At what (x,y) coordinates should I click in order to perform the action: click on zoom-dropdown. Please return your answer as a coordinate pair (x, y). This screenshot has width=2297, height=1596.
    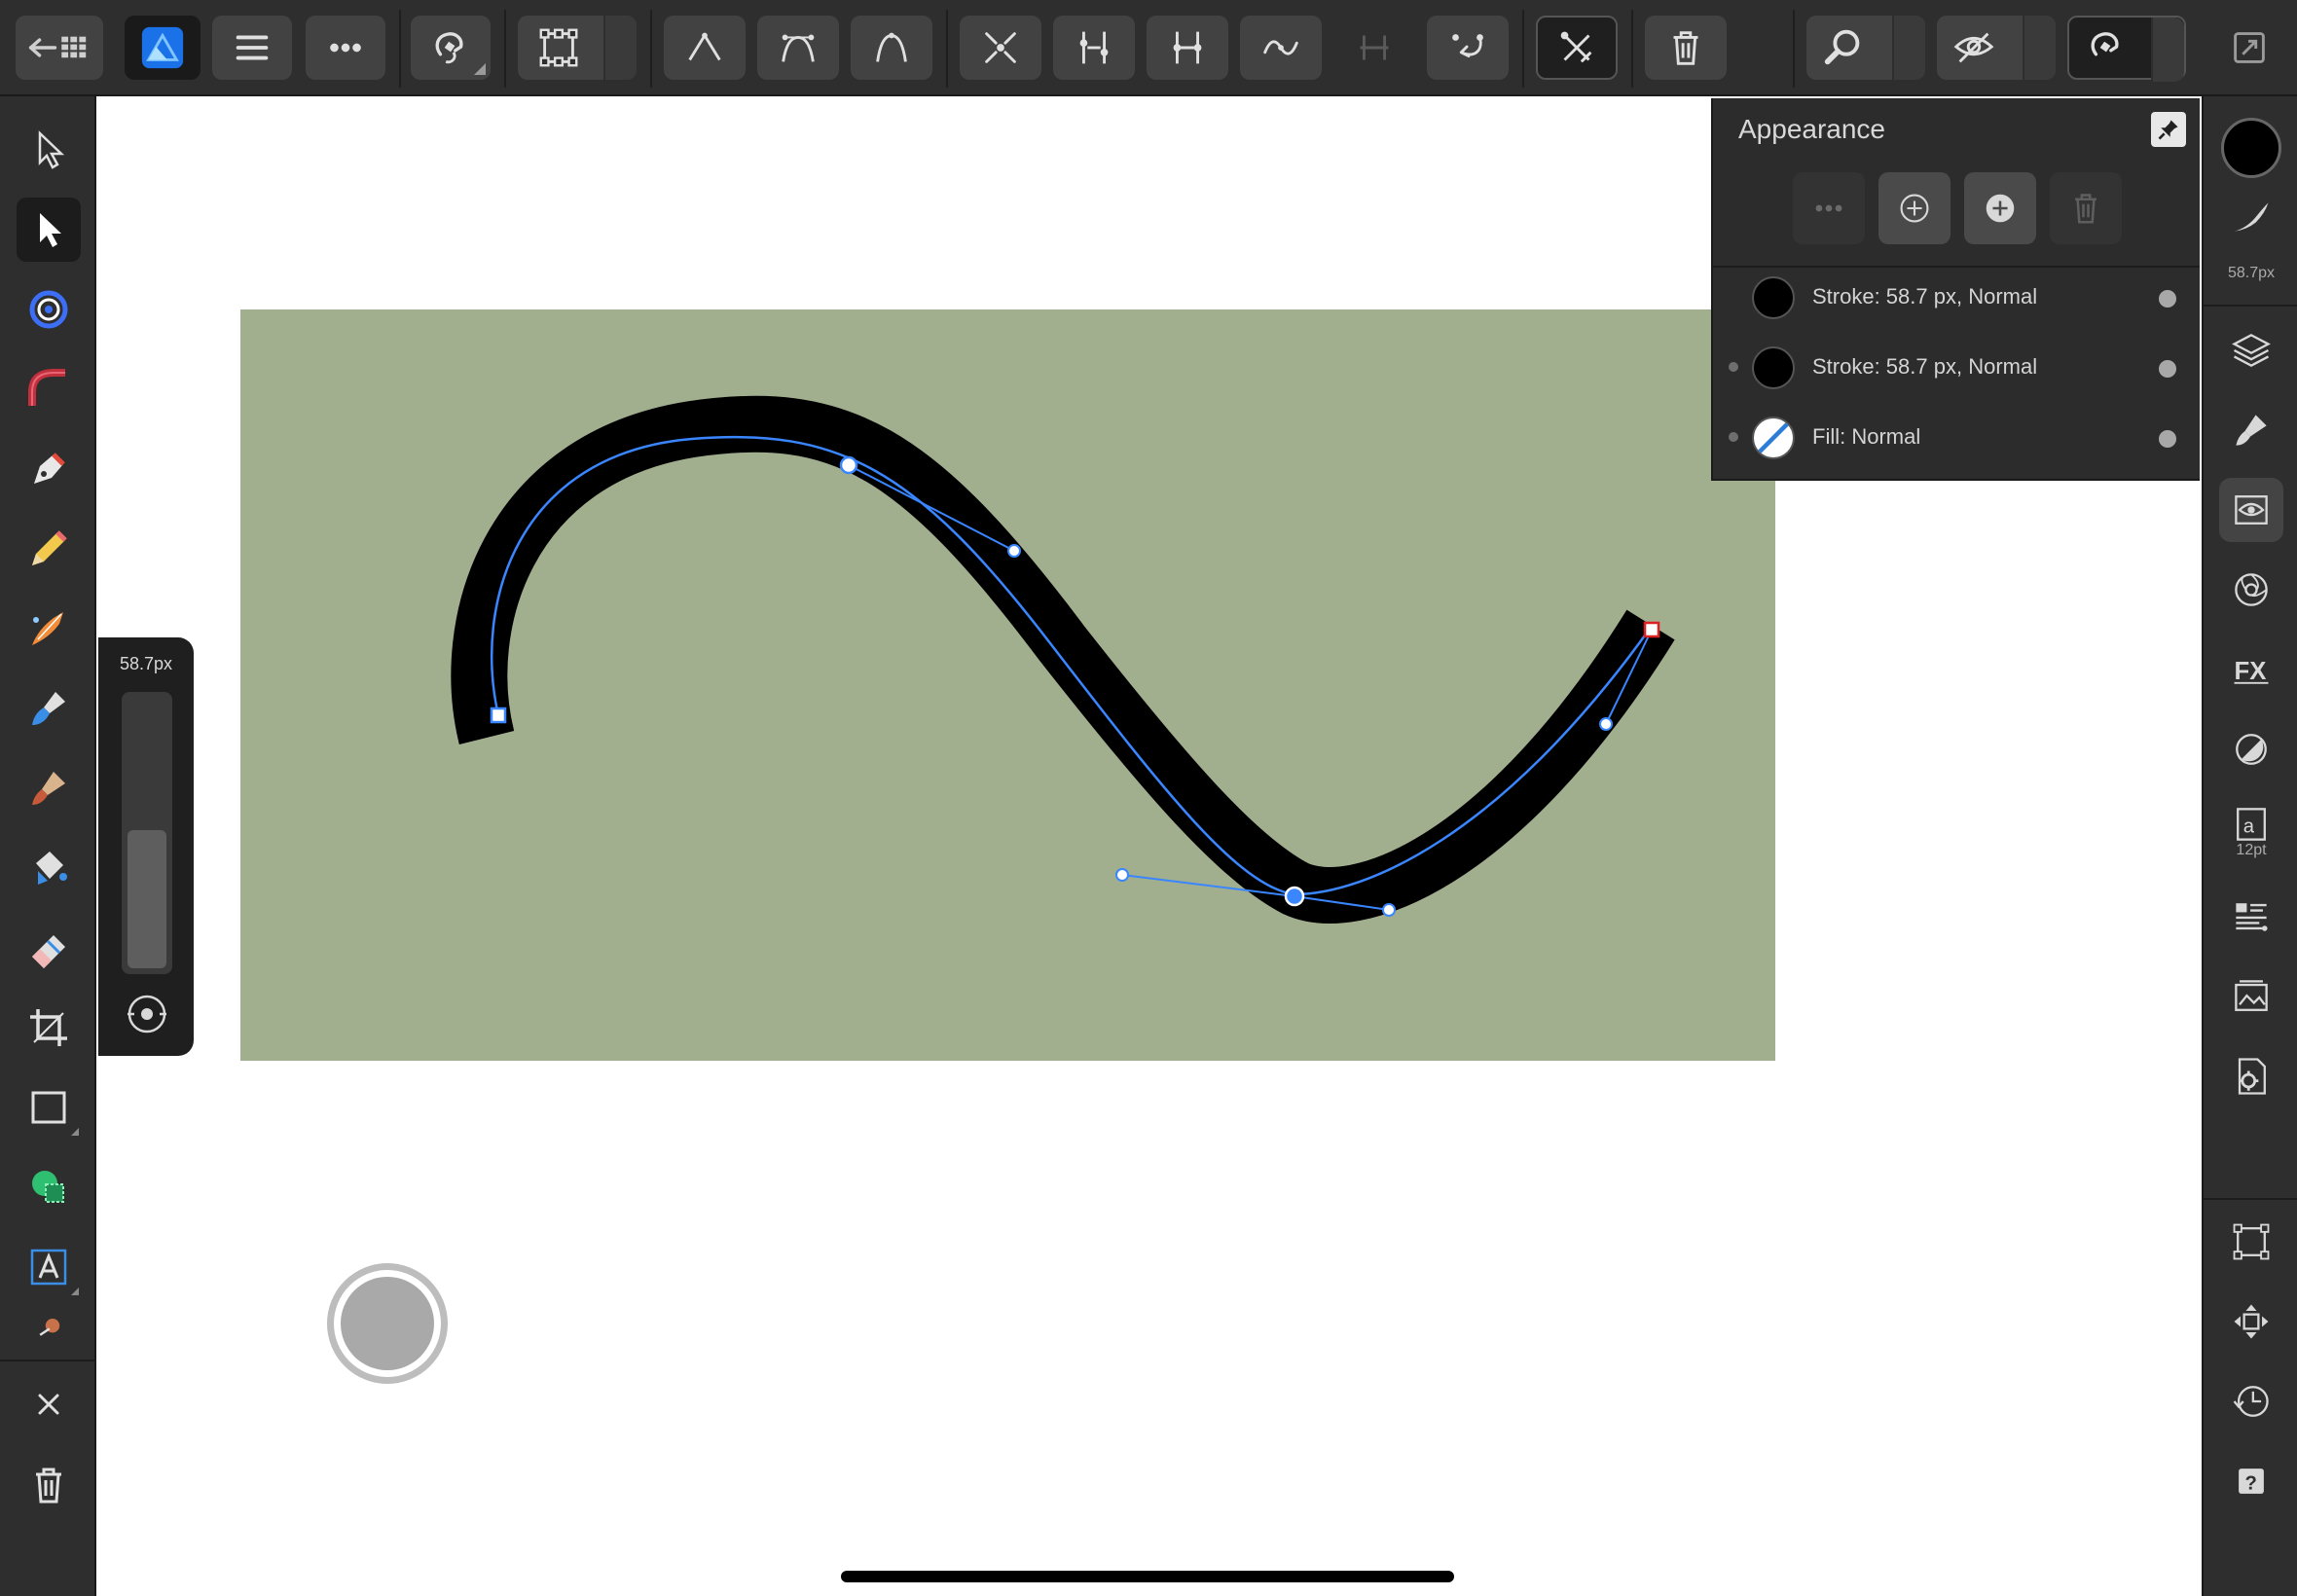
    Looking at the image, I should click on (1909, 48).